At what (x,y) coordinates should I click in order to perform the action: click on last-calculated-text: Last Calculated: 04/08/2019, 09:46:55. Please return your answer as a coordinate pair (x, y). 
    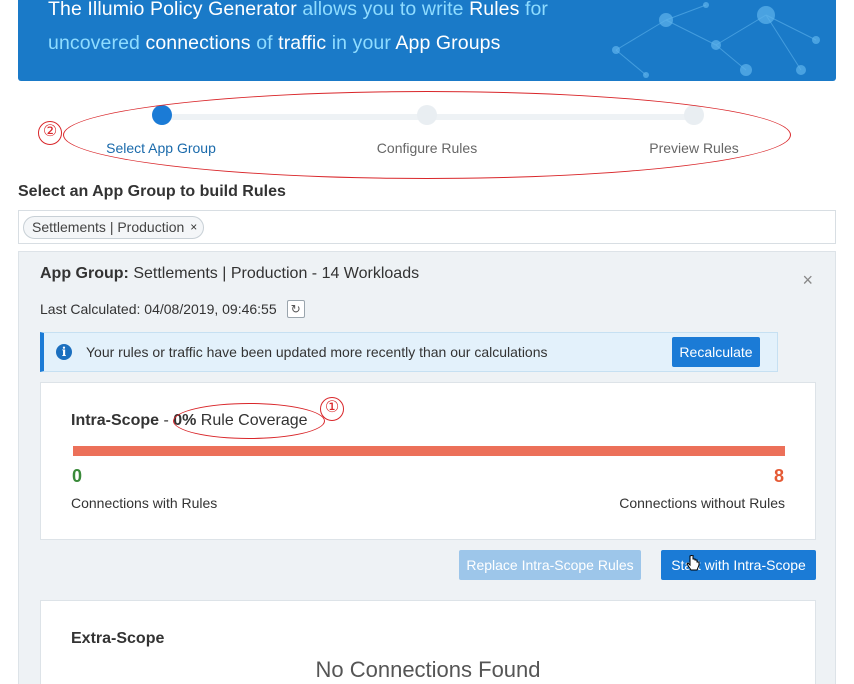
    Looking at the image, I should click on (158, 309).